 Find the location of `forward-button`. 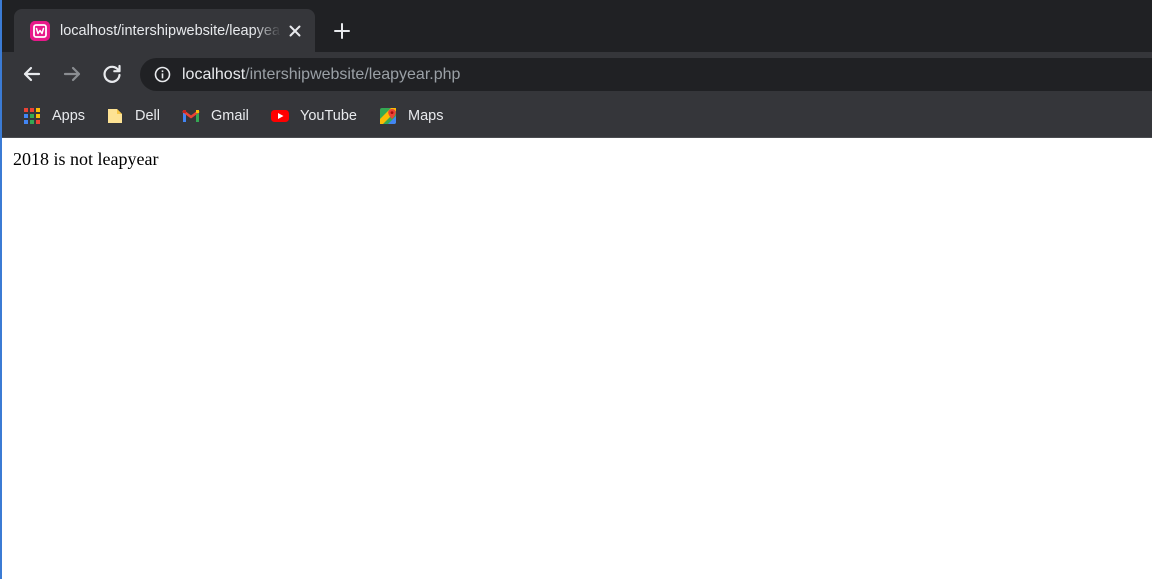

forward-button is located at coordinates (72, 74).